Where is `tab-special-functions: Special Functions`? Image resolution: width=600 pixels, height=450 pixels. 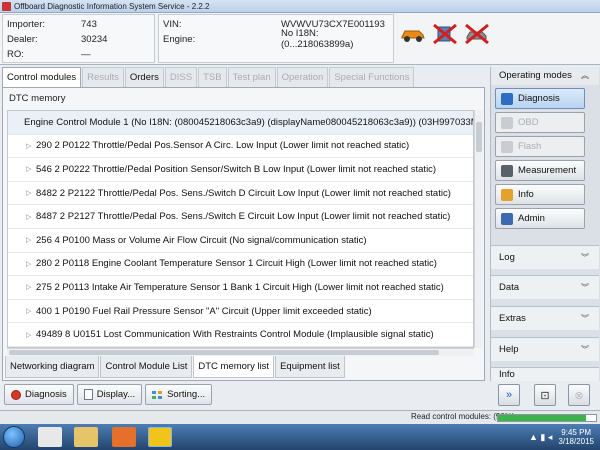 tab-special-functions: Special Functions is located at coordinates (372, 77).